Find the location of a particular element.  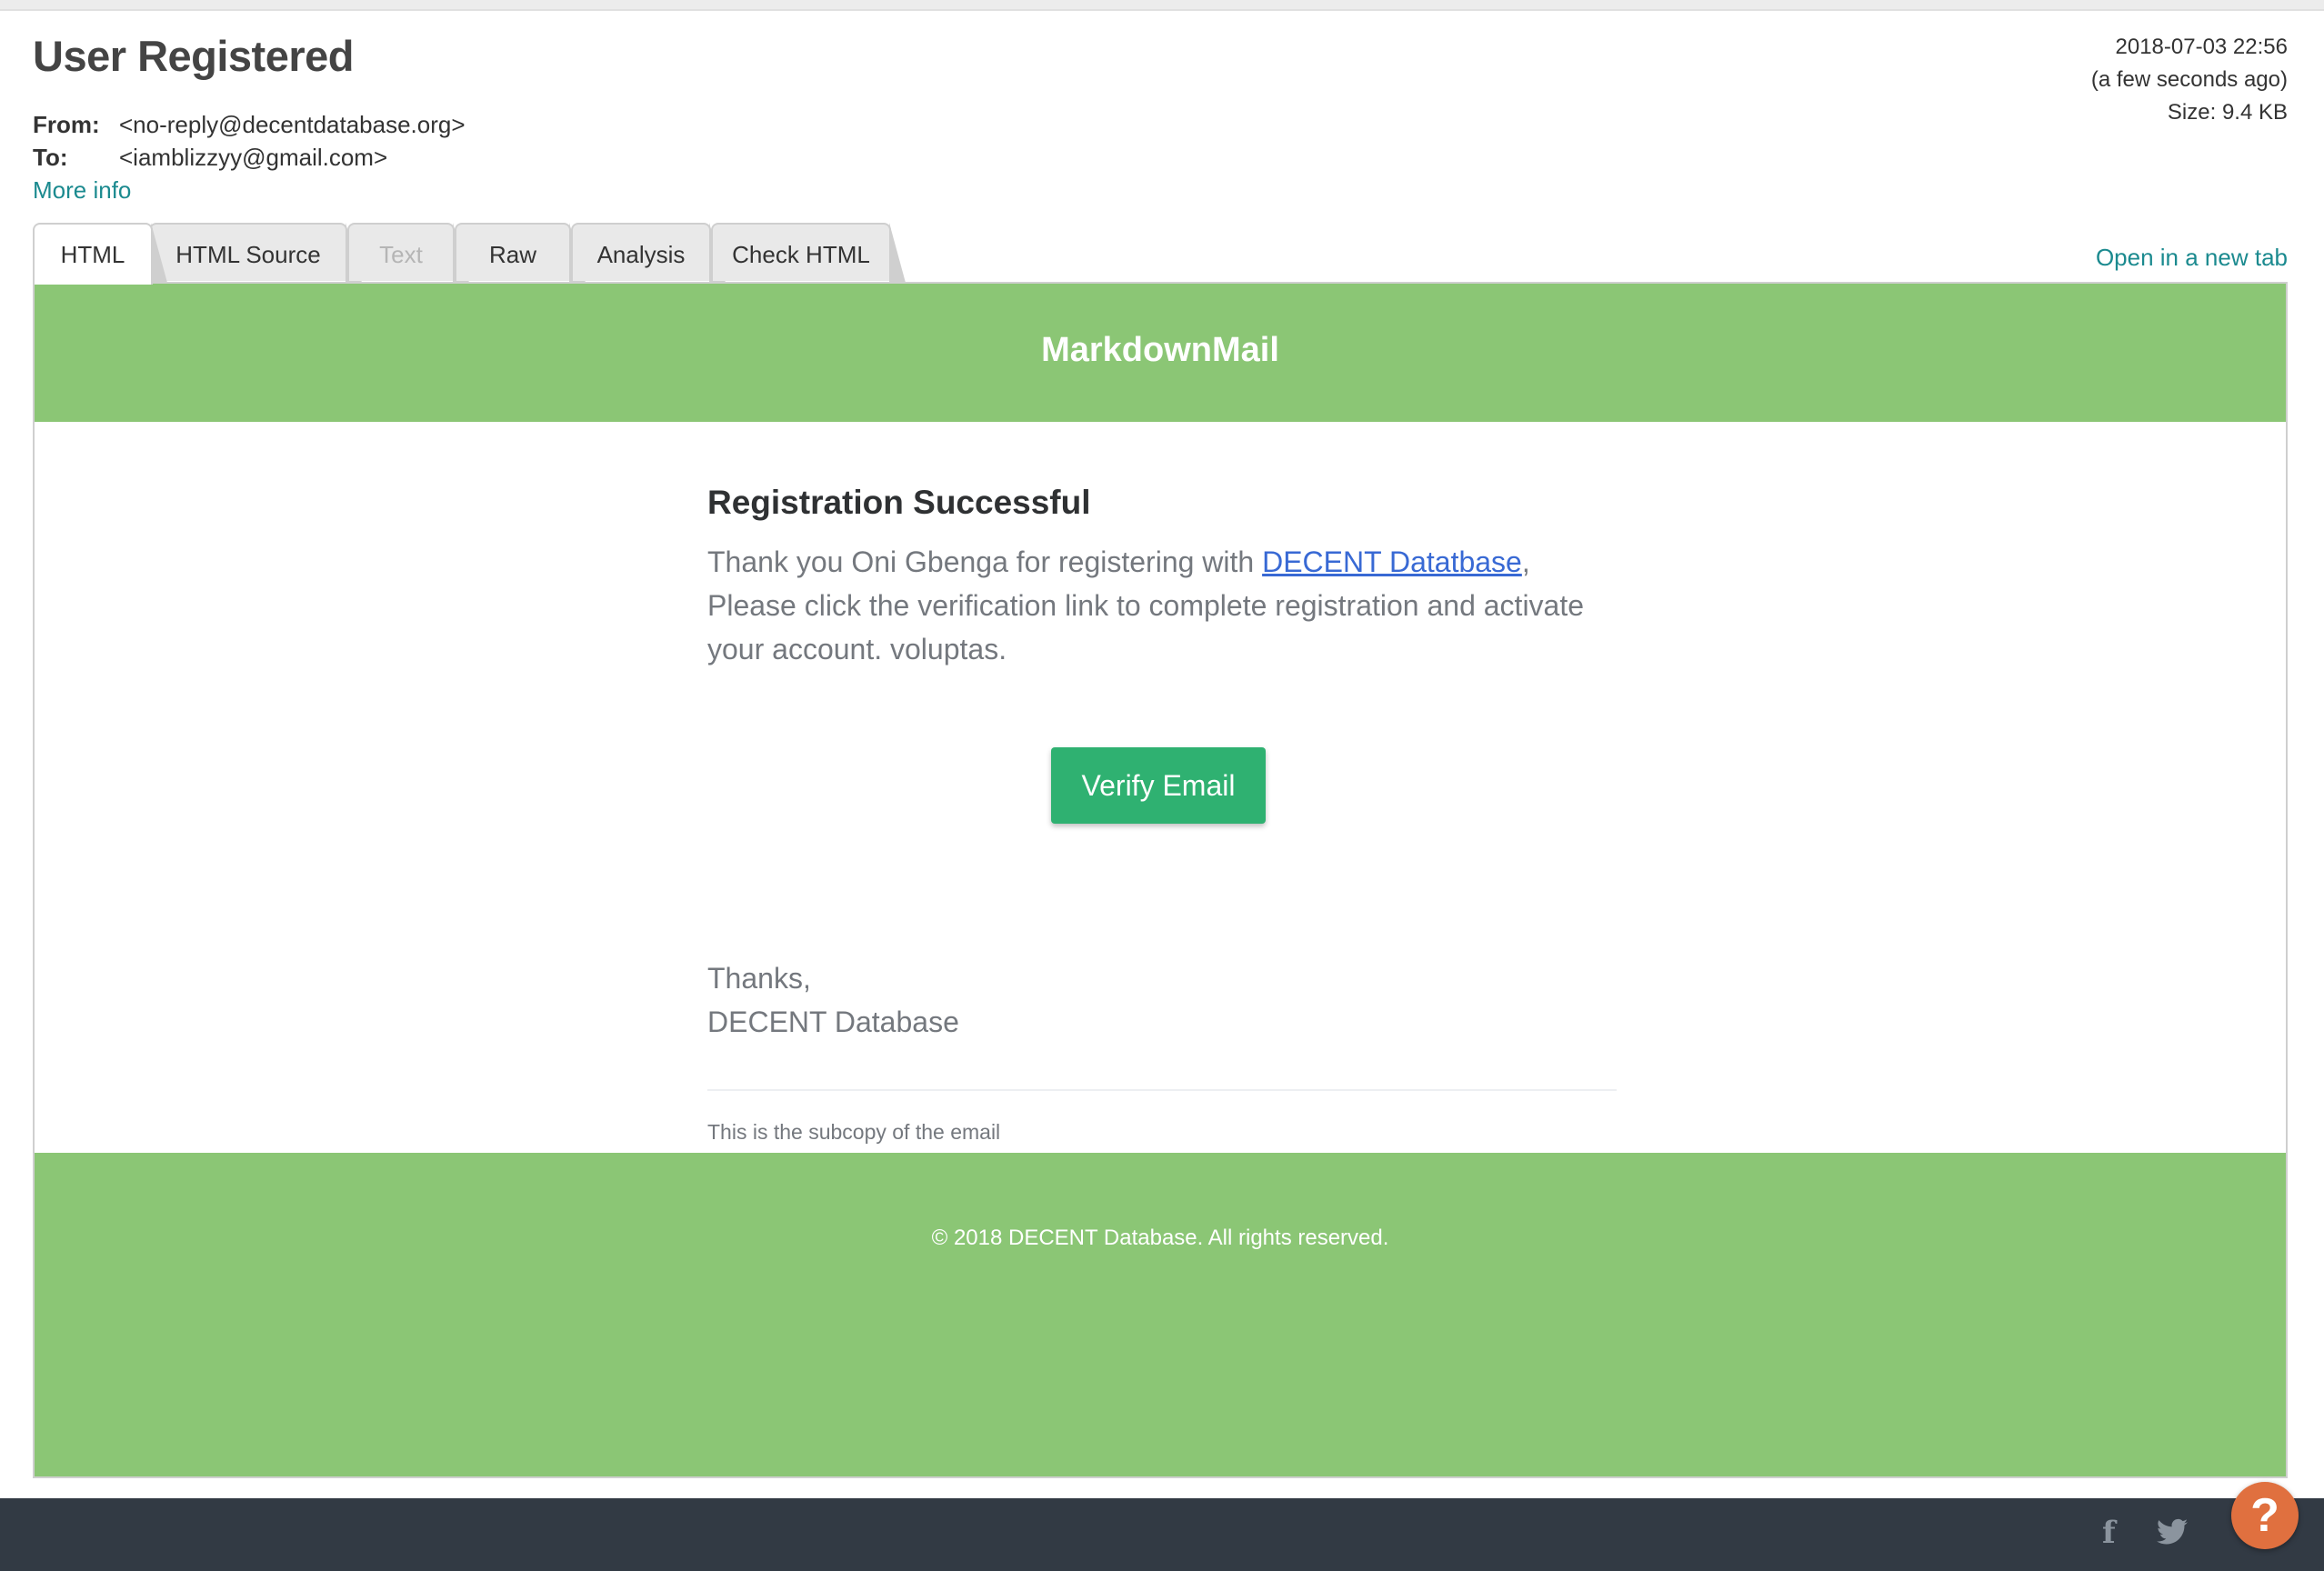

message-relative-time: (a few seconds ago) is located at coordinates (2189, 79).